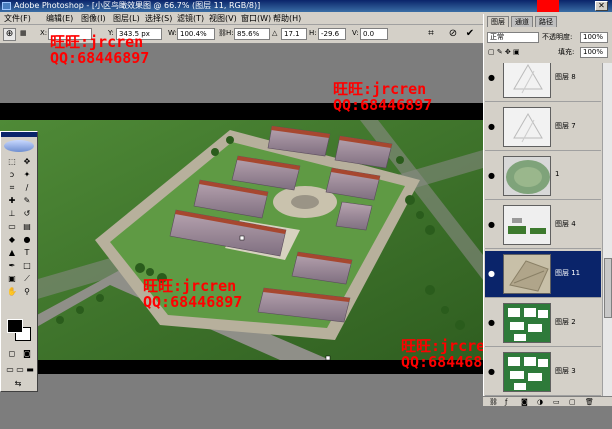 Image resolution: width=612 pixels, height=429 pixels. I want to click on menu-select: 选择(S), so click(158, 18).